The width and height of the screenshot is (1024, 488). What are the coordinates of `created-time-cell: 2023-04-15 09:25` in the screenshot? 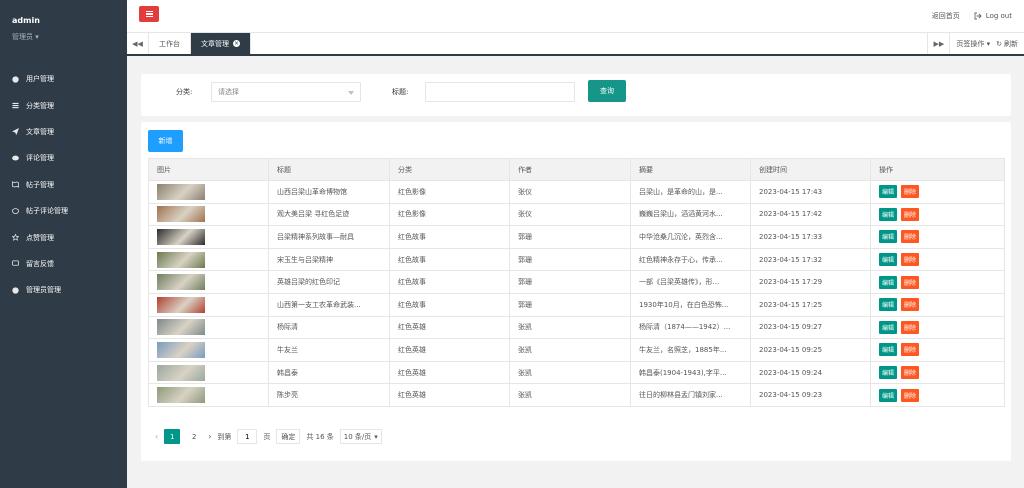 It's located at (810, 350).